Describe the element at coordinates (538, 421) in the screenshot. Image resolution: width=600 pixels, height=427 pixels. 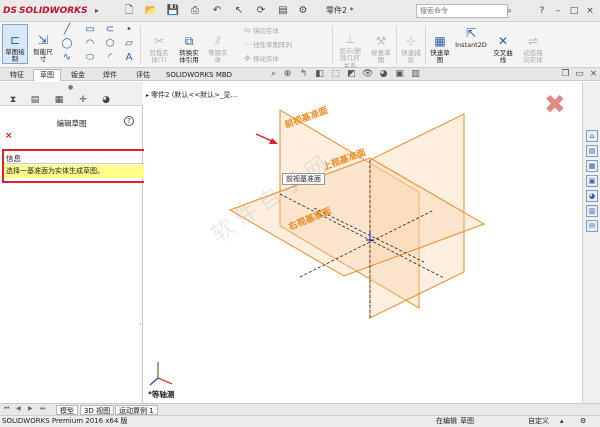
I see `status-units: 自定义` at that location.